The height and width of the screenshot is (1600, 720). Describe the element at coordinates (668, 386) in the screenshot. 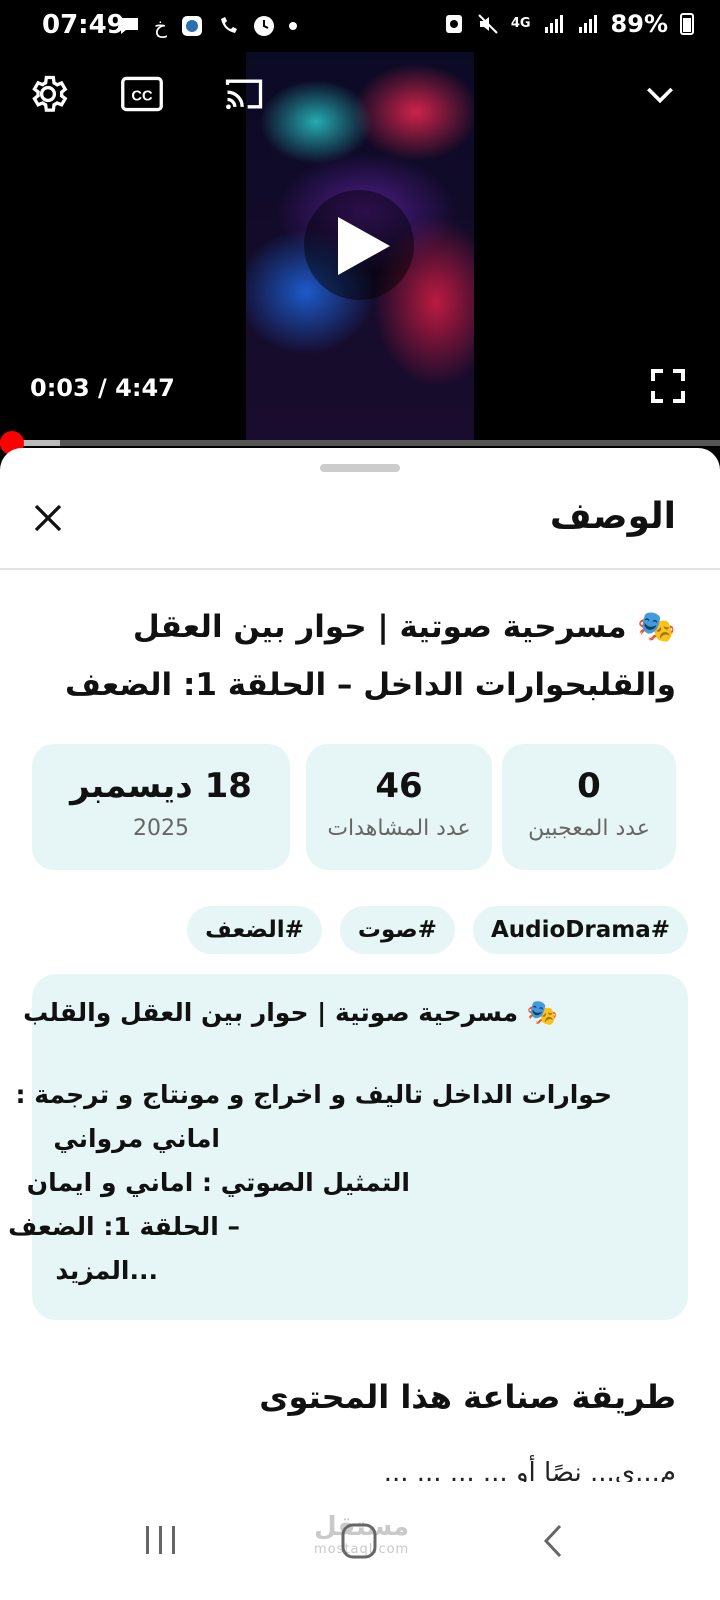

I see `fullscreen-icon` at that location.